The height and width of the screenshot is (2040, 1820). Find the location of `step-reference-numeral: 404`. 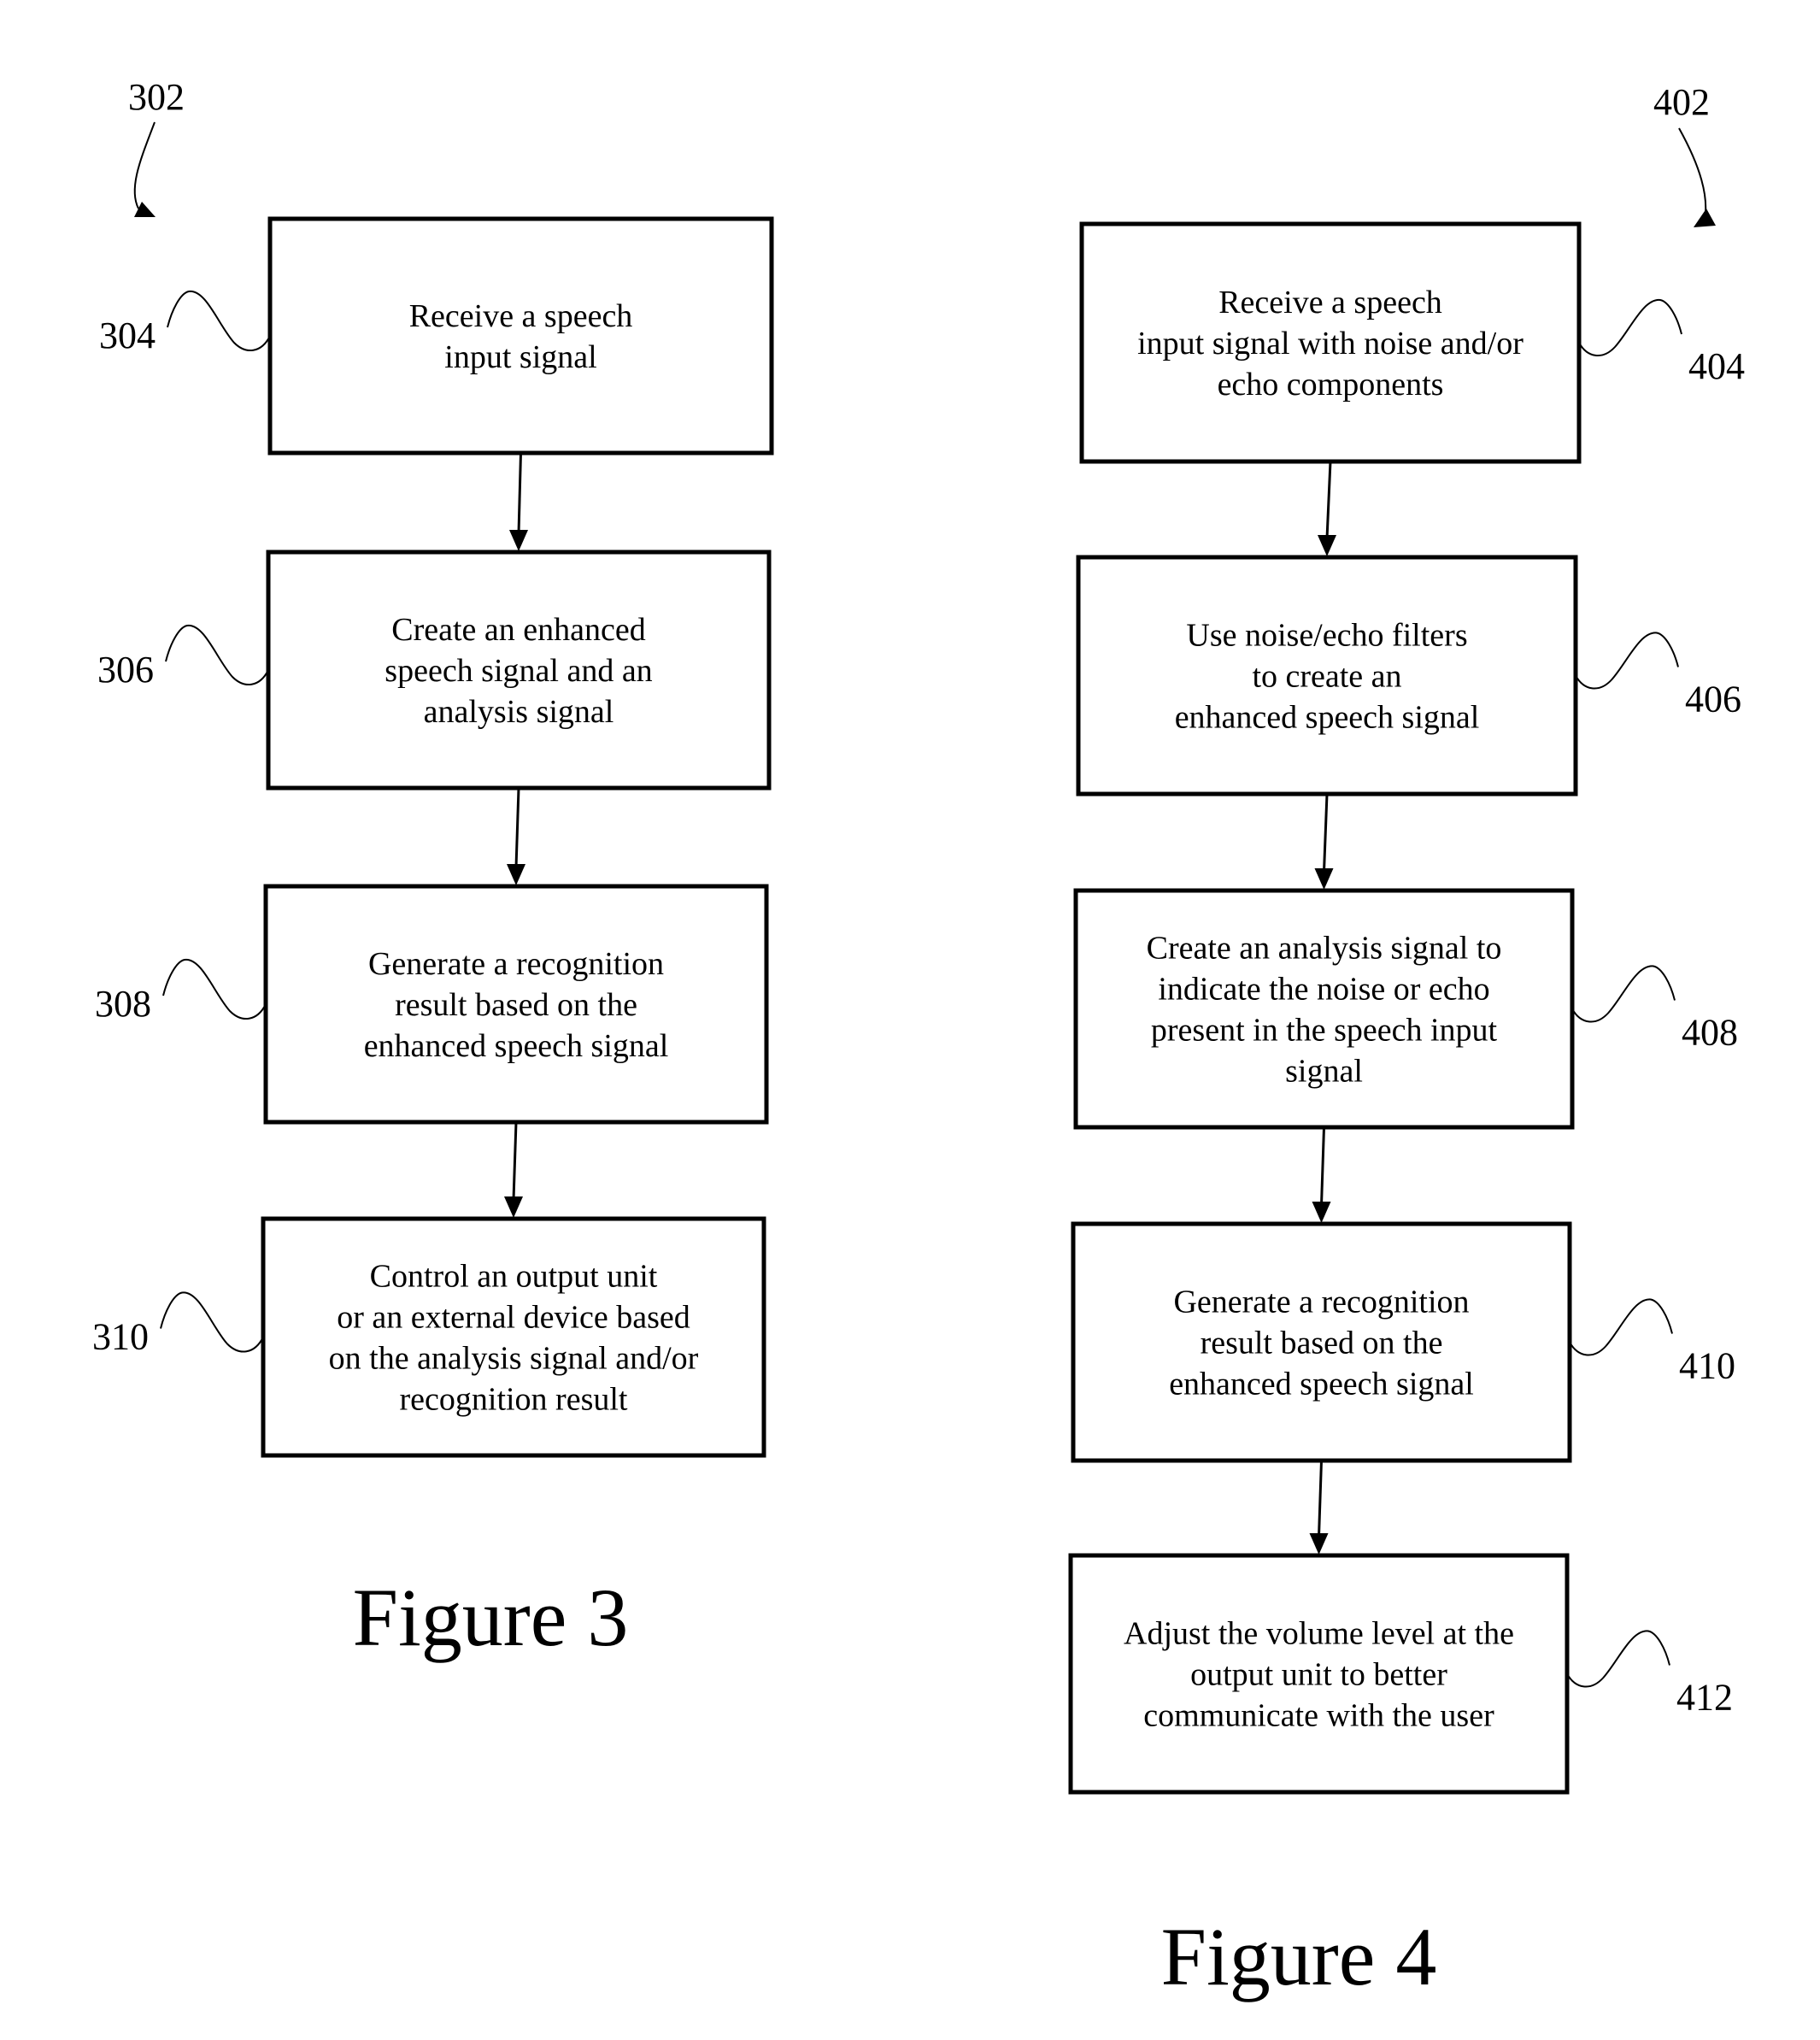

step-reference-numeral: 404 is located at coordinates (1716, 366).